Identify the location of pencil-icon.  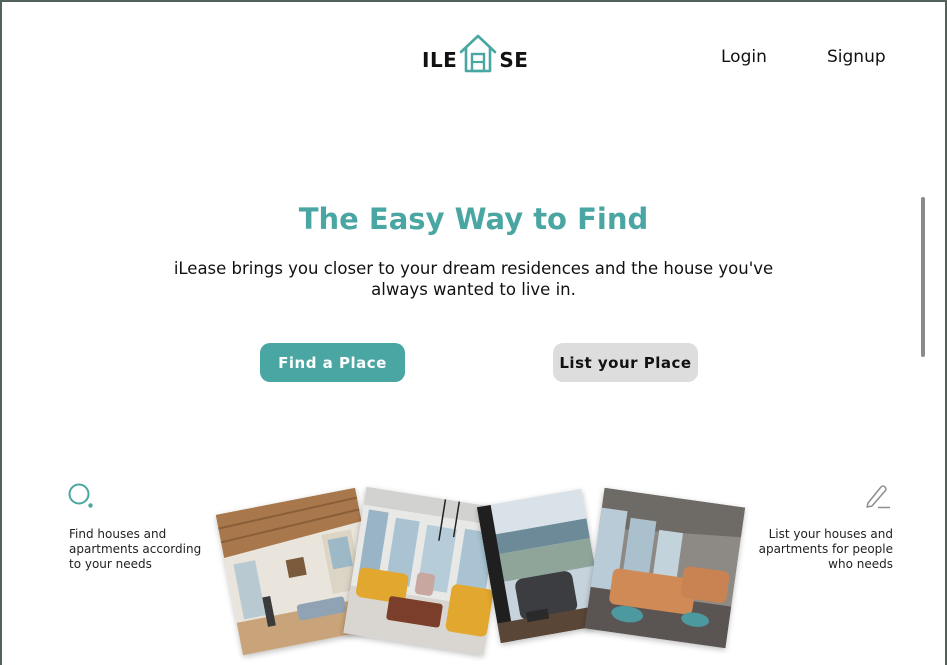
(878, 497).